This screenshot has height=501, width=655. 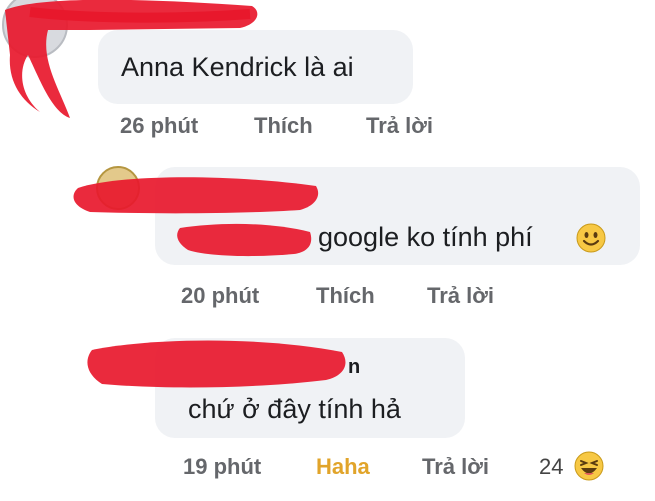 What do you see at coordinates (343, 467) in the screenshot?
I see `haha-reaction-button: Haha` at bounding box center [343, 467].